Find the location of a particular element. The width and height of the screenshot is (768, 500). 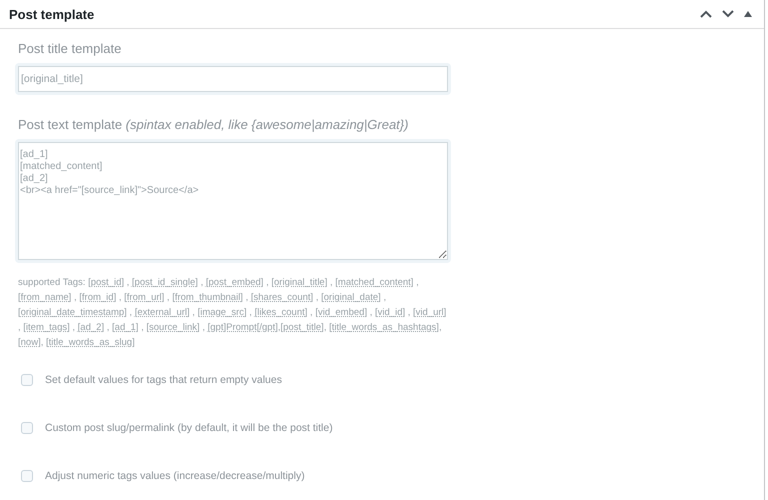

input-field: [original_title] is located at coordinates (233, 79).